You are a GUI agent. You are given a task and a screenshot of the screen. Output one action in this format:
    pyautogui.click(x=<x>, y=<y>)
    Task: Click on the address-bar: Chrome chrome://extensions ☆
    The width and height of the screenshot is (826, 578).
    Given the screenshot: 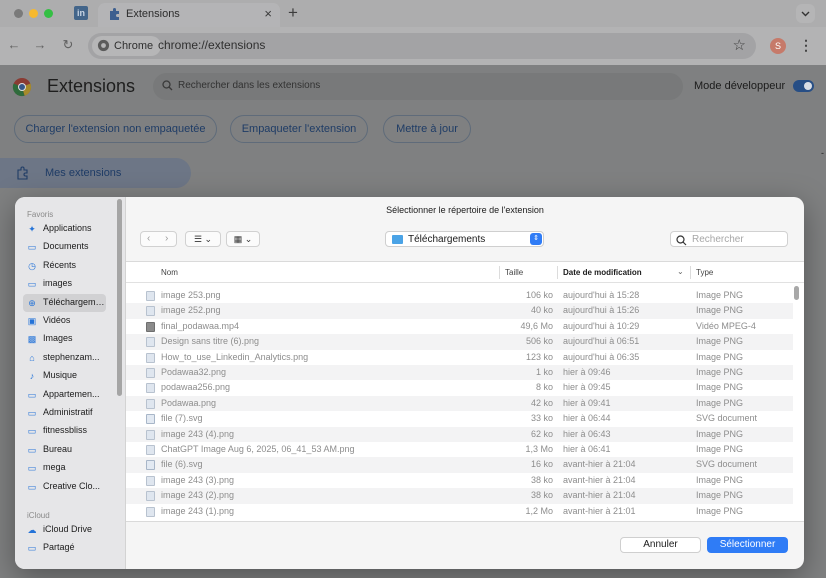 What is the action you would take?
    pyautogui.click(x=422, y=46)
    